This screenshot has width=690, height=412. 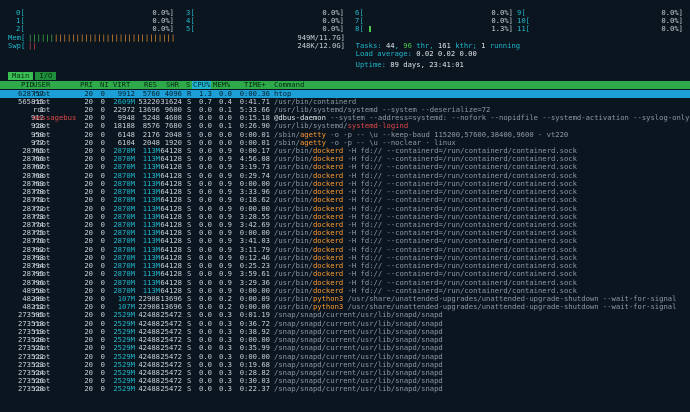 What do you see at coordinates (91, 28) in the screenshot?
I see `cpu-meter-2: 2[ 0.0%]` at bounding box center [91, 28].